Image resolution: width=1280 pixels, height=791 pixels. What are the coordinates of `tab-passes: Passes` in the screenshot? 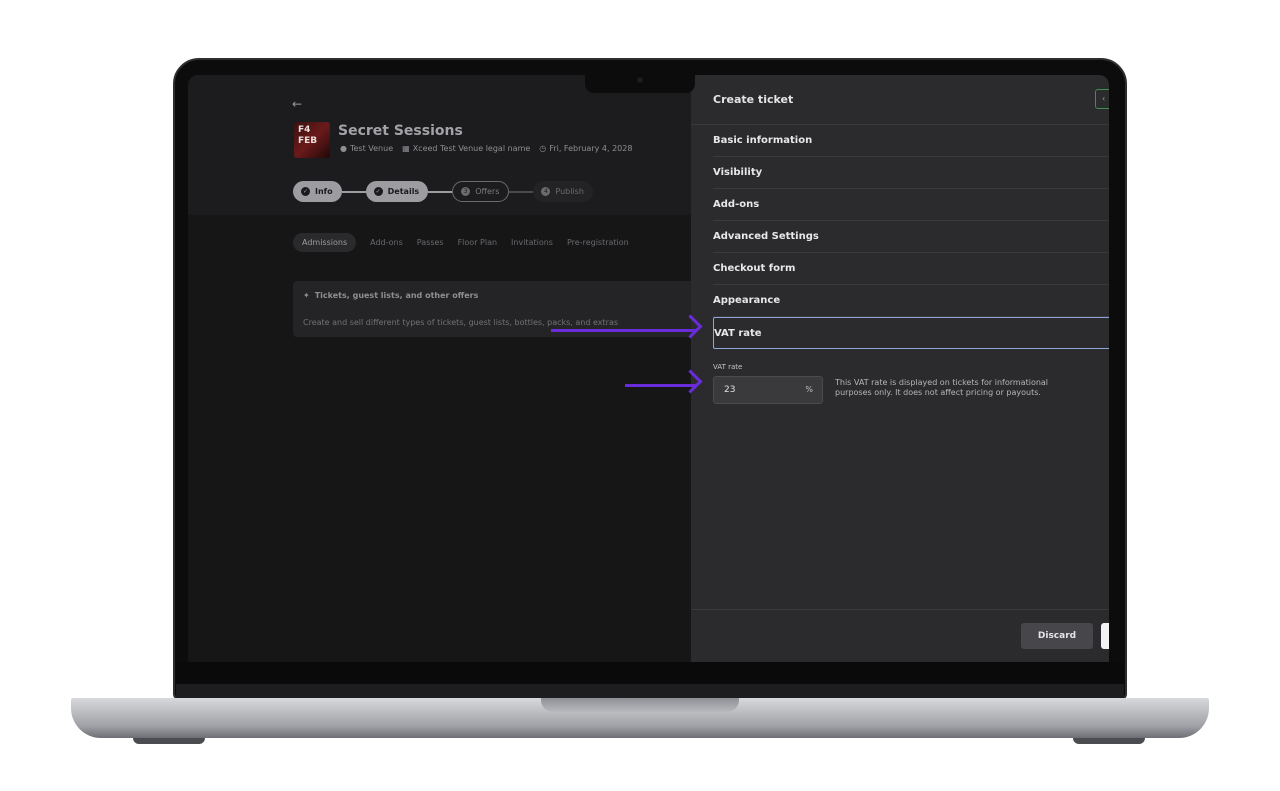 It's located at (430, 242).